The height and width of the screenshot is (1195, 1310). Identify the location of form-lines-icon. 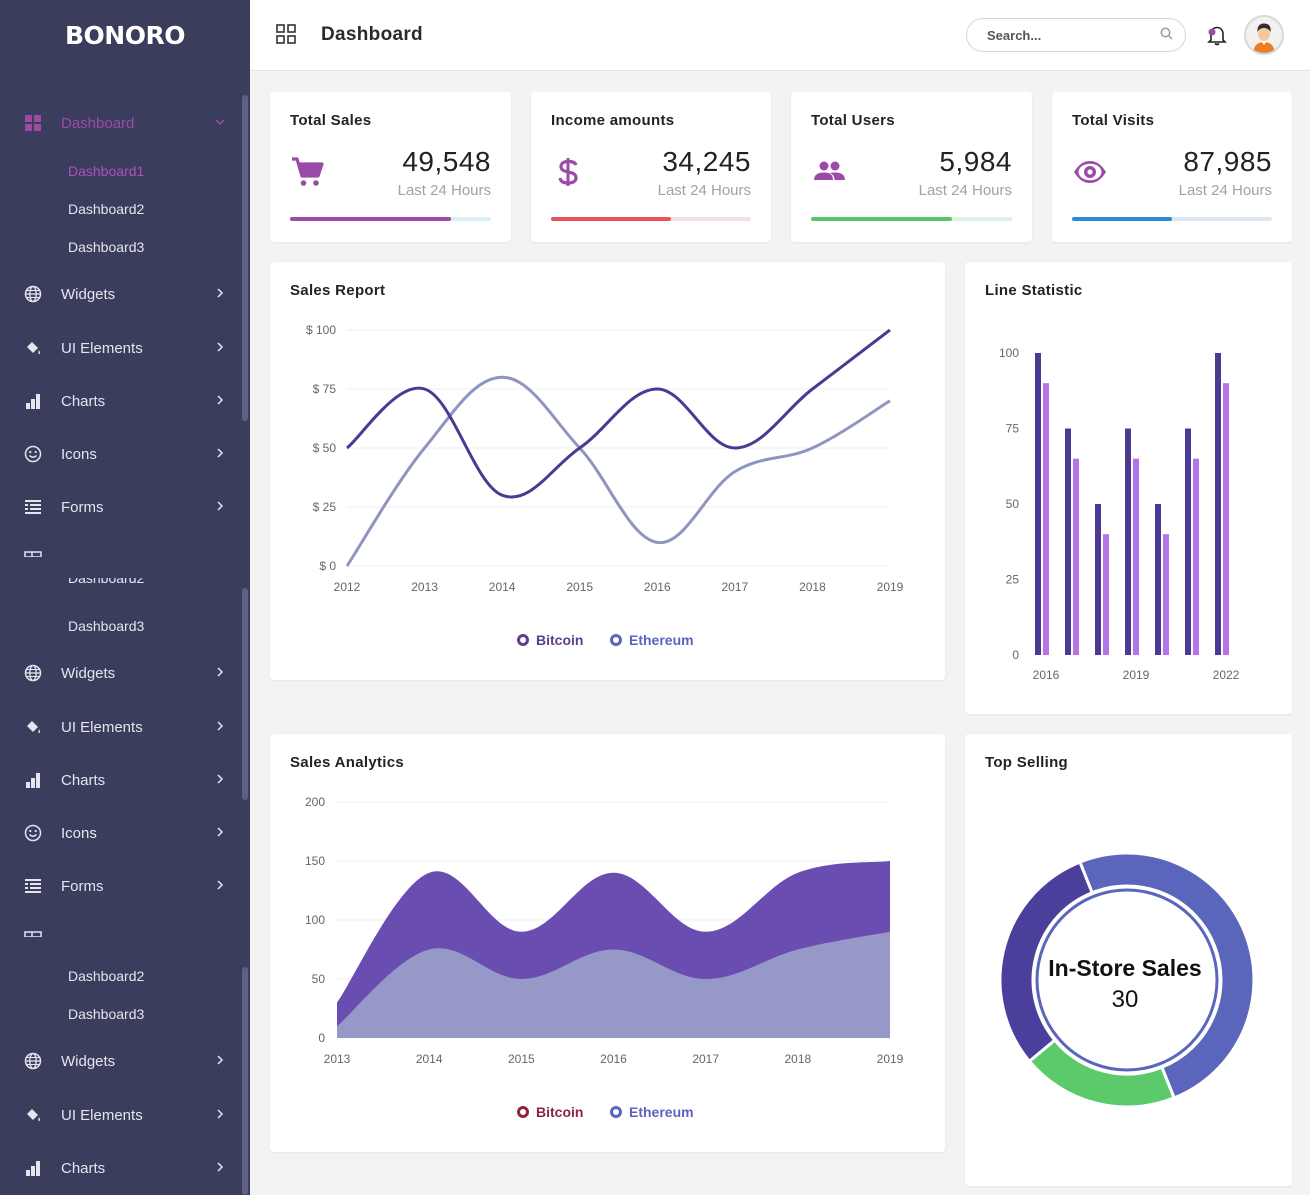
(33, 886).